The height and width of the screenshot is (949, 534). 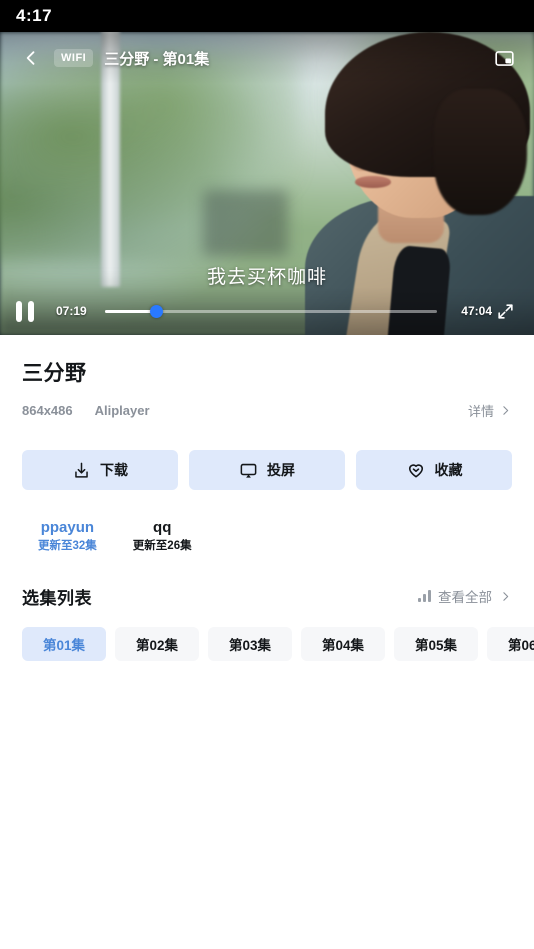 I want to click on episodes-heading: 选集列表, so click(x=57, y=598).